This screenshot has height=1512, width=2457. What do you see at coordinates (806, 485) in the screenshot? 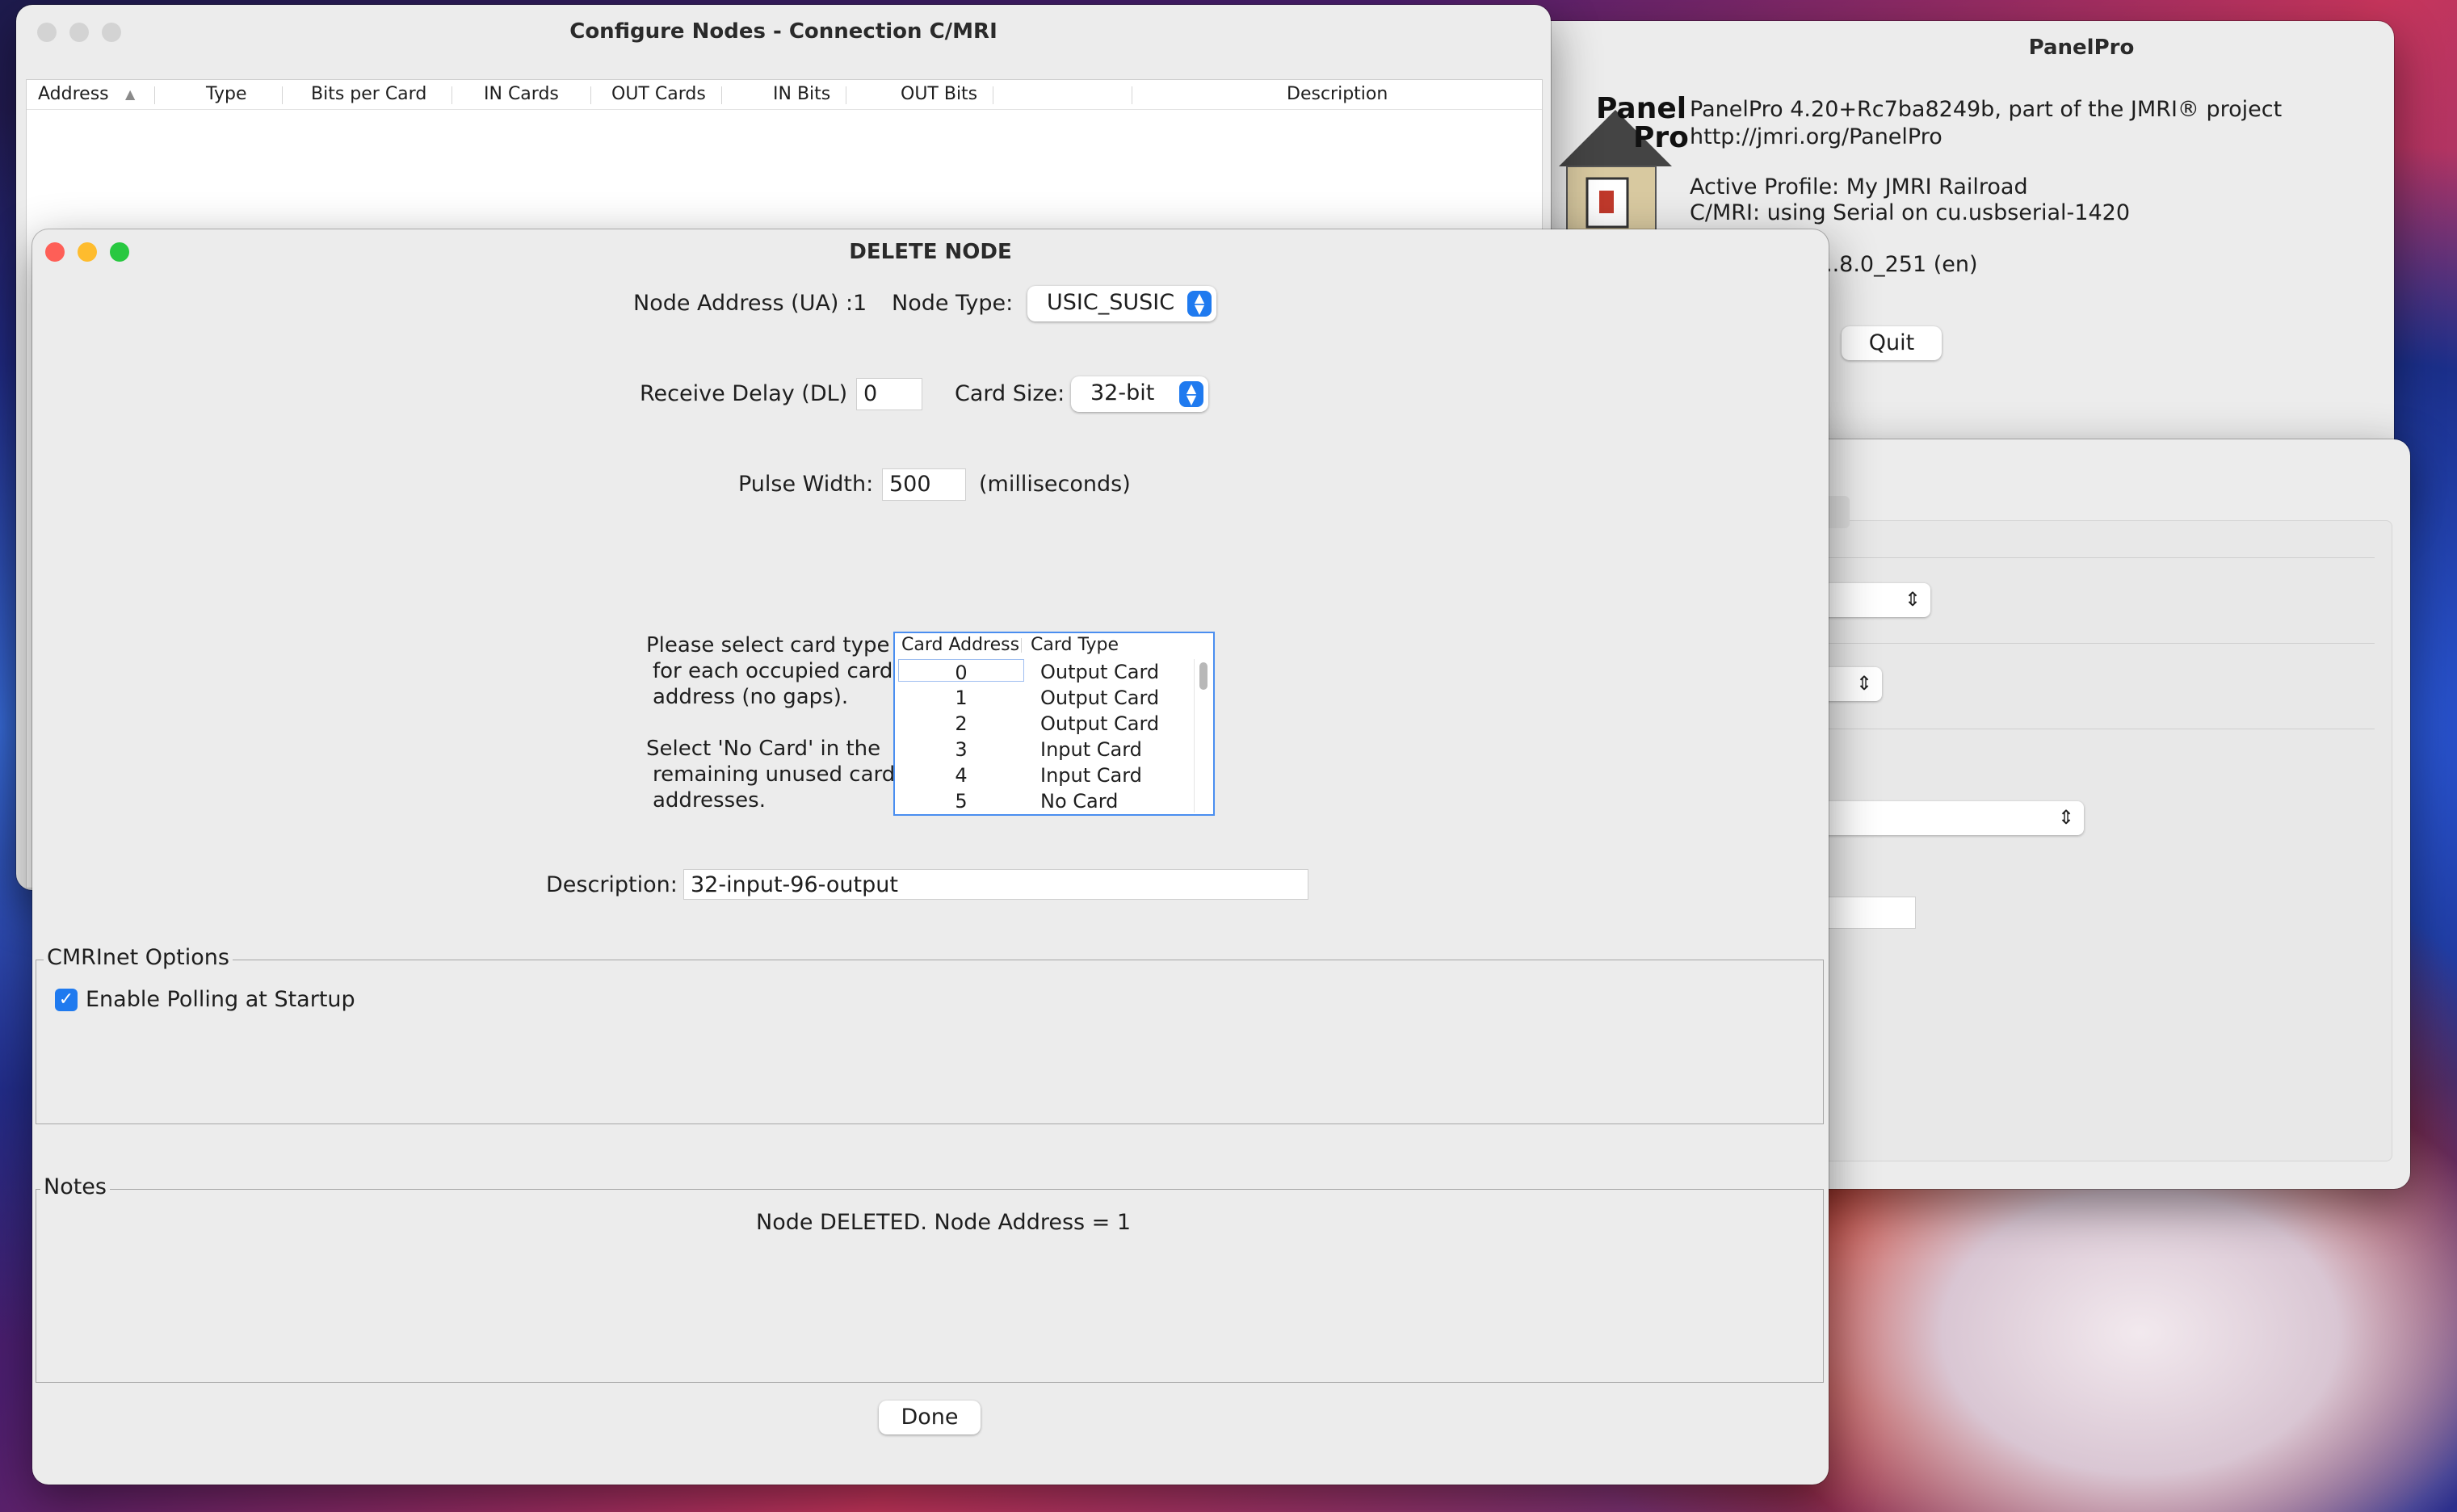
I see `pulse-width-label: Pulse Width:` at bounding box center [806, 485].